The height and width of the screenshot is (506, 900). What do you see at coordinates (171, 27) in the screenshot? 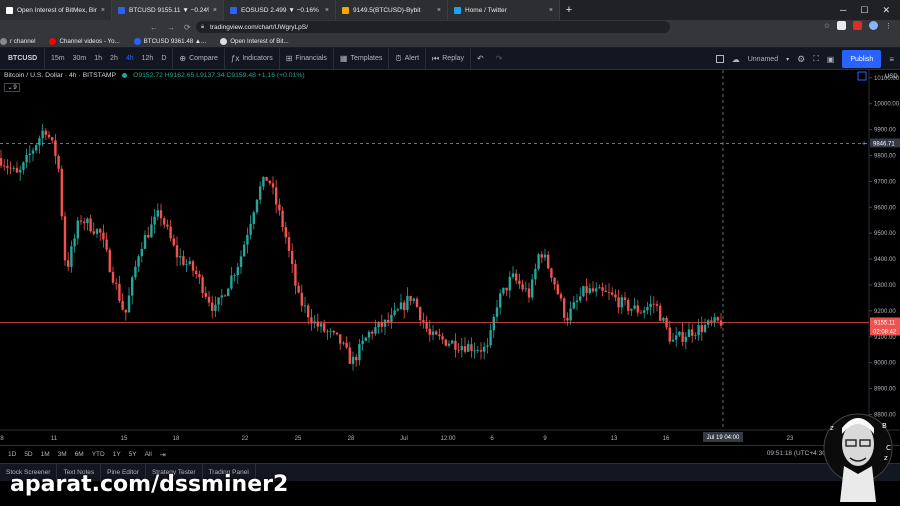
I see `forward-icon: →` at bounding box center [171, 27].